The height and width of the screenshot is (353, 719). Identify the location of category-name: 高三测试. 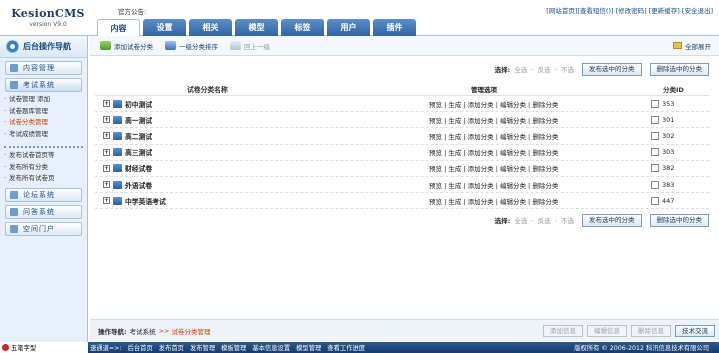
(138, 152).